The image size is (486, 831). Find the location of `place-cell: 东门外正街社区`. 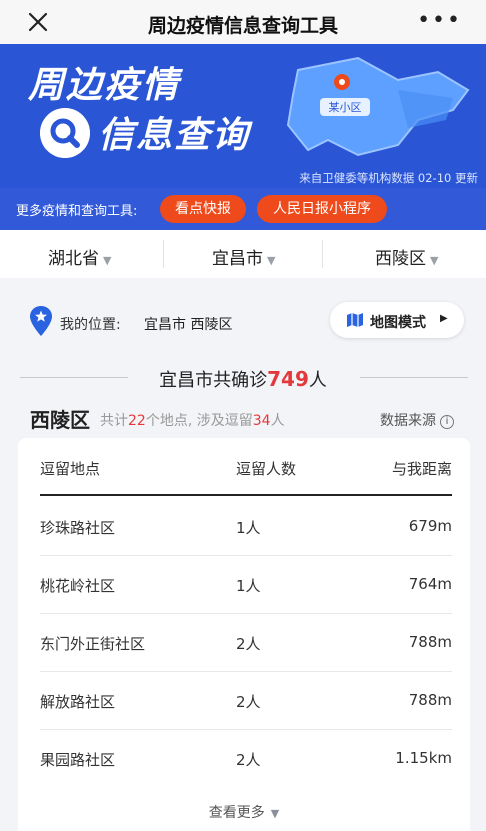

place-cell: 东门外正街社区 is located at coordinates (93, 644).